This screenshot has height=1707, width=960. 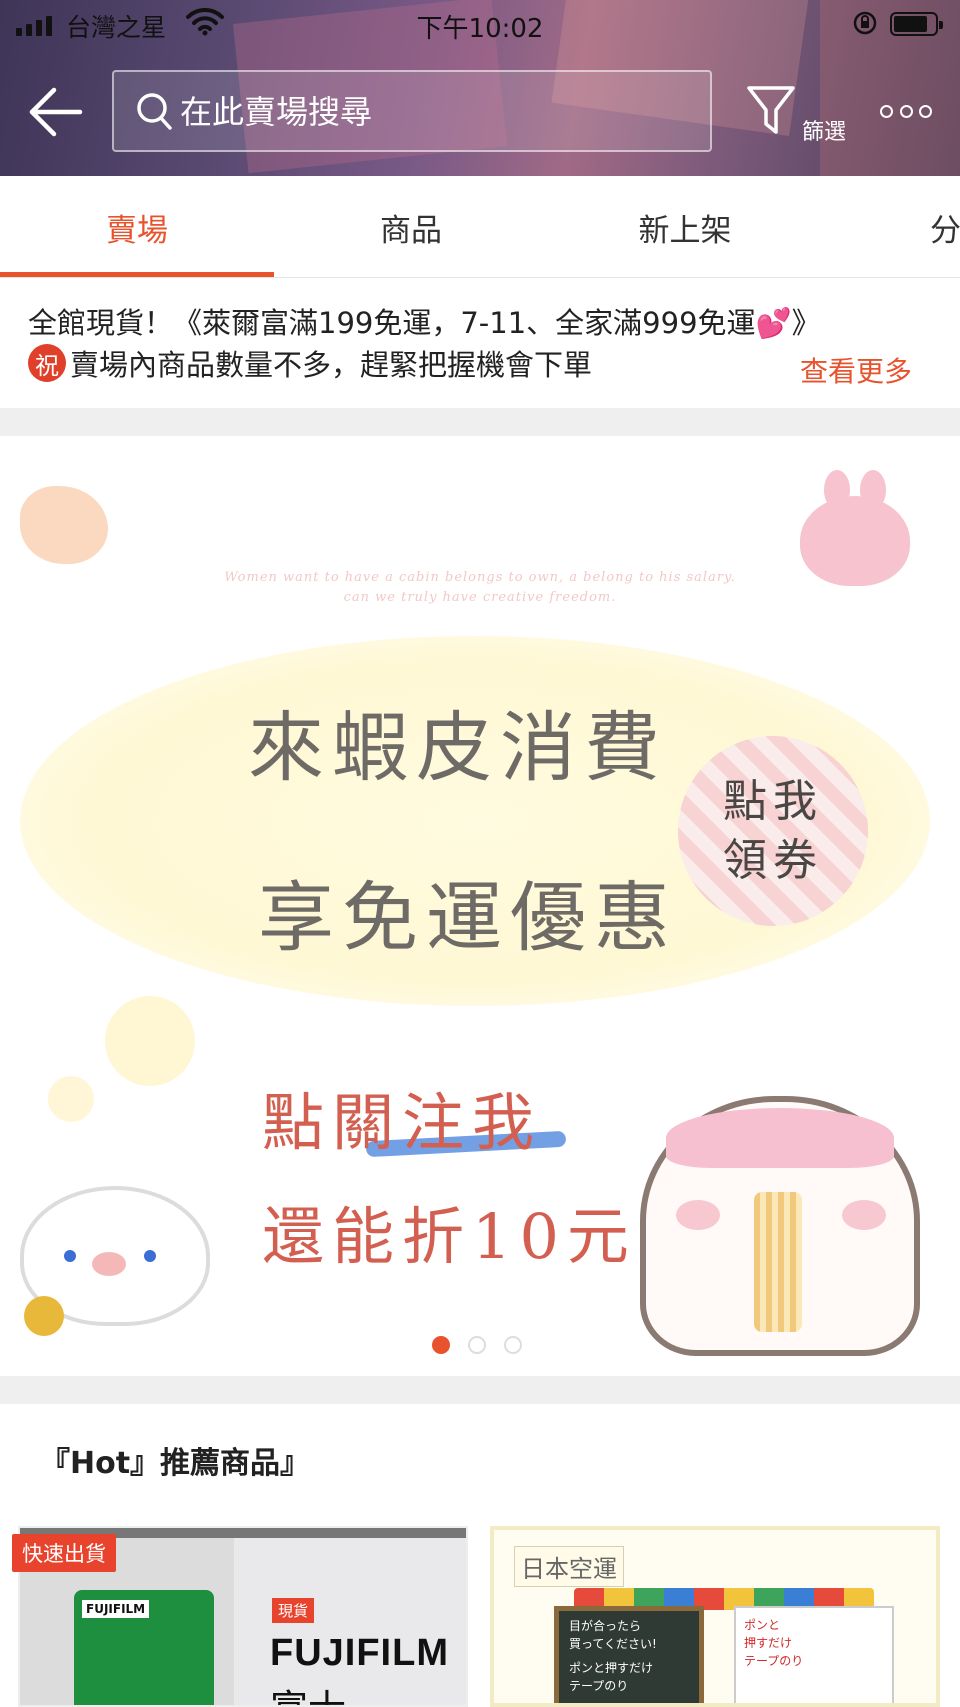 I want to click on announcement-line-2-text: 賣場內商品數量不多，趕緊把握機會下單, so click(x=331, y=365).